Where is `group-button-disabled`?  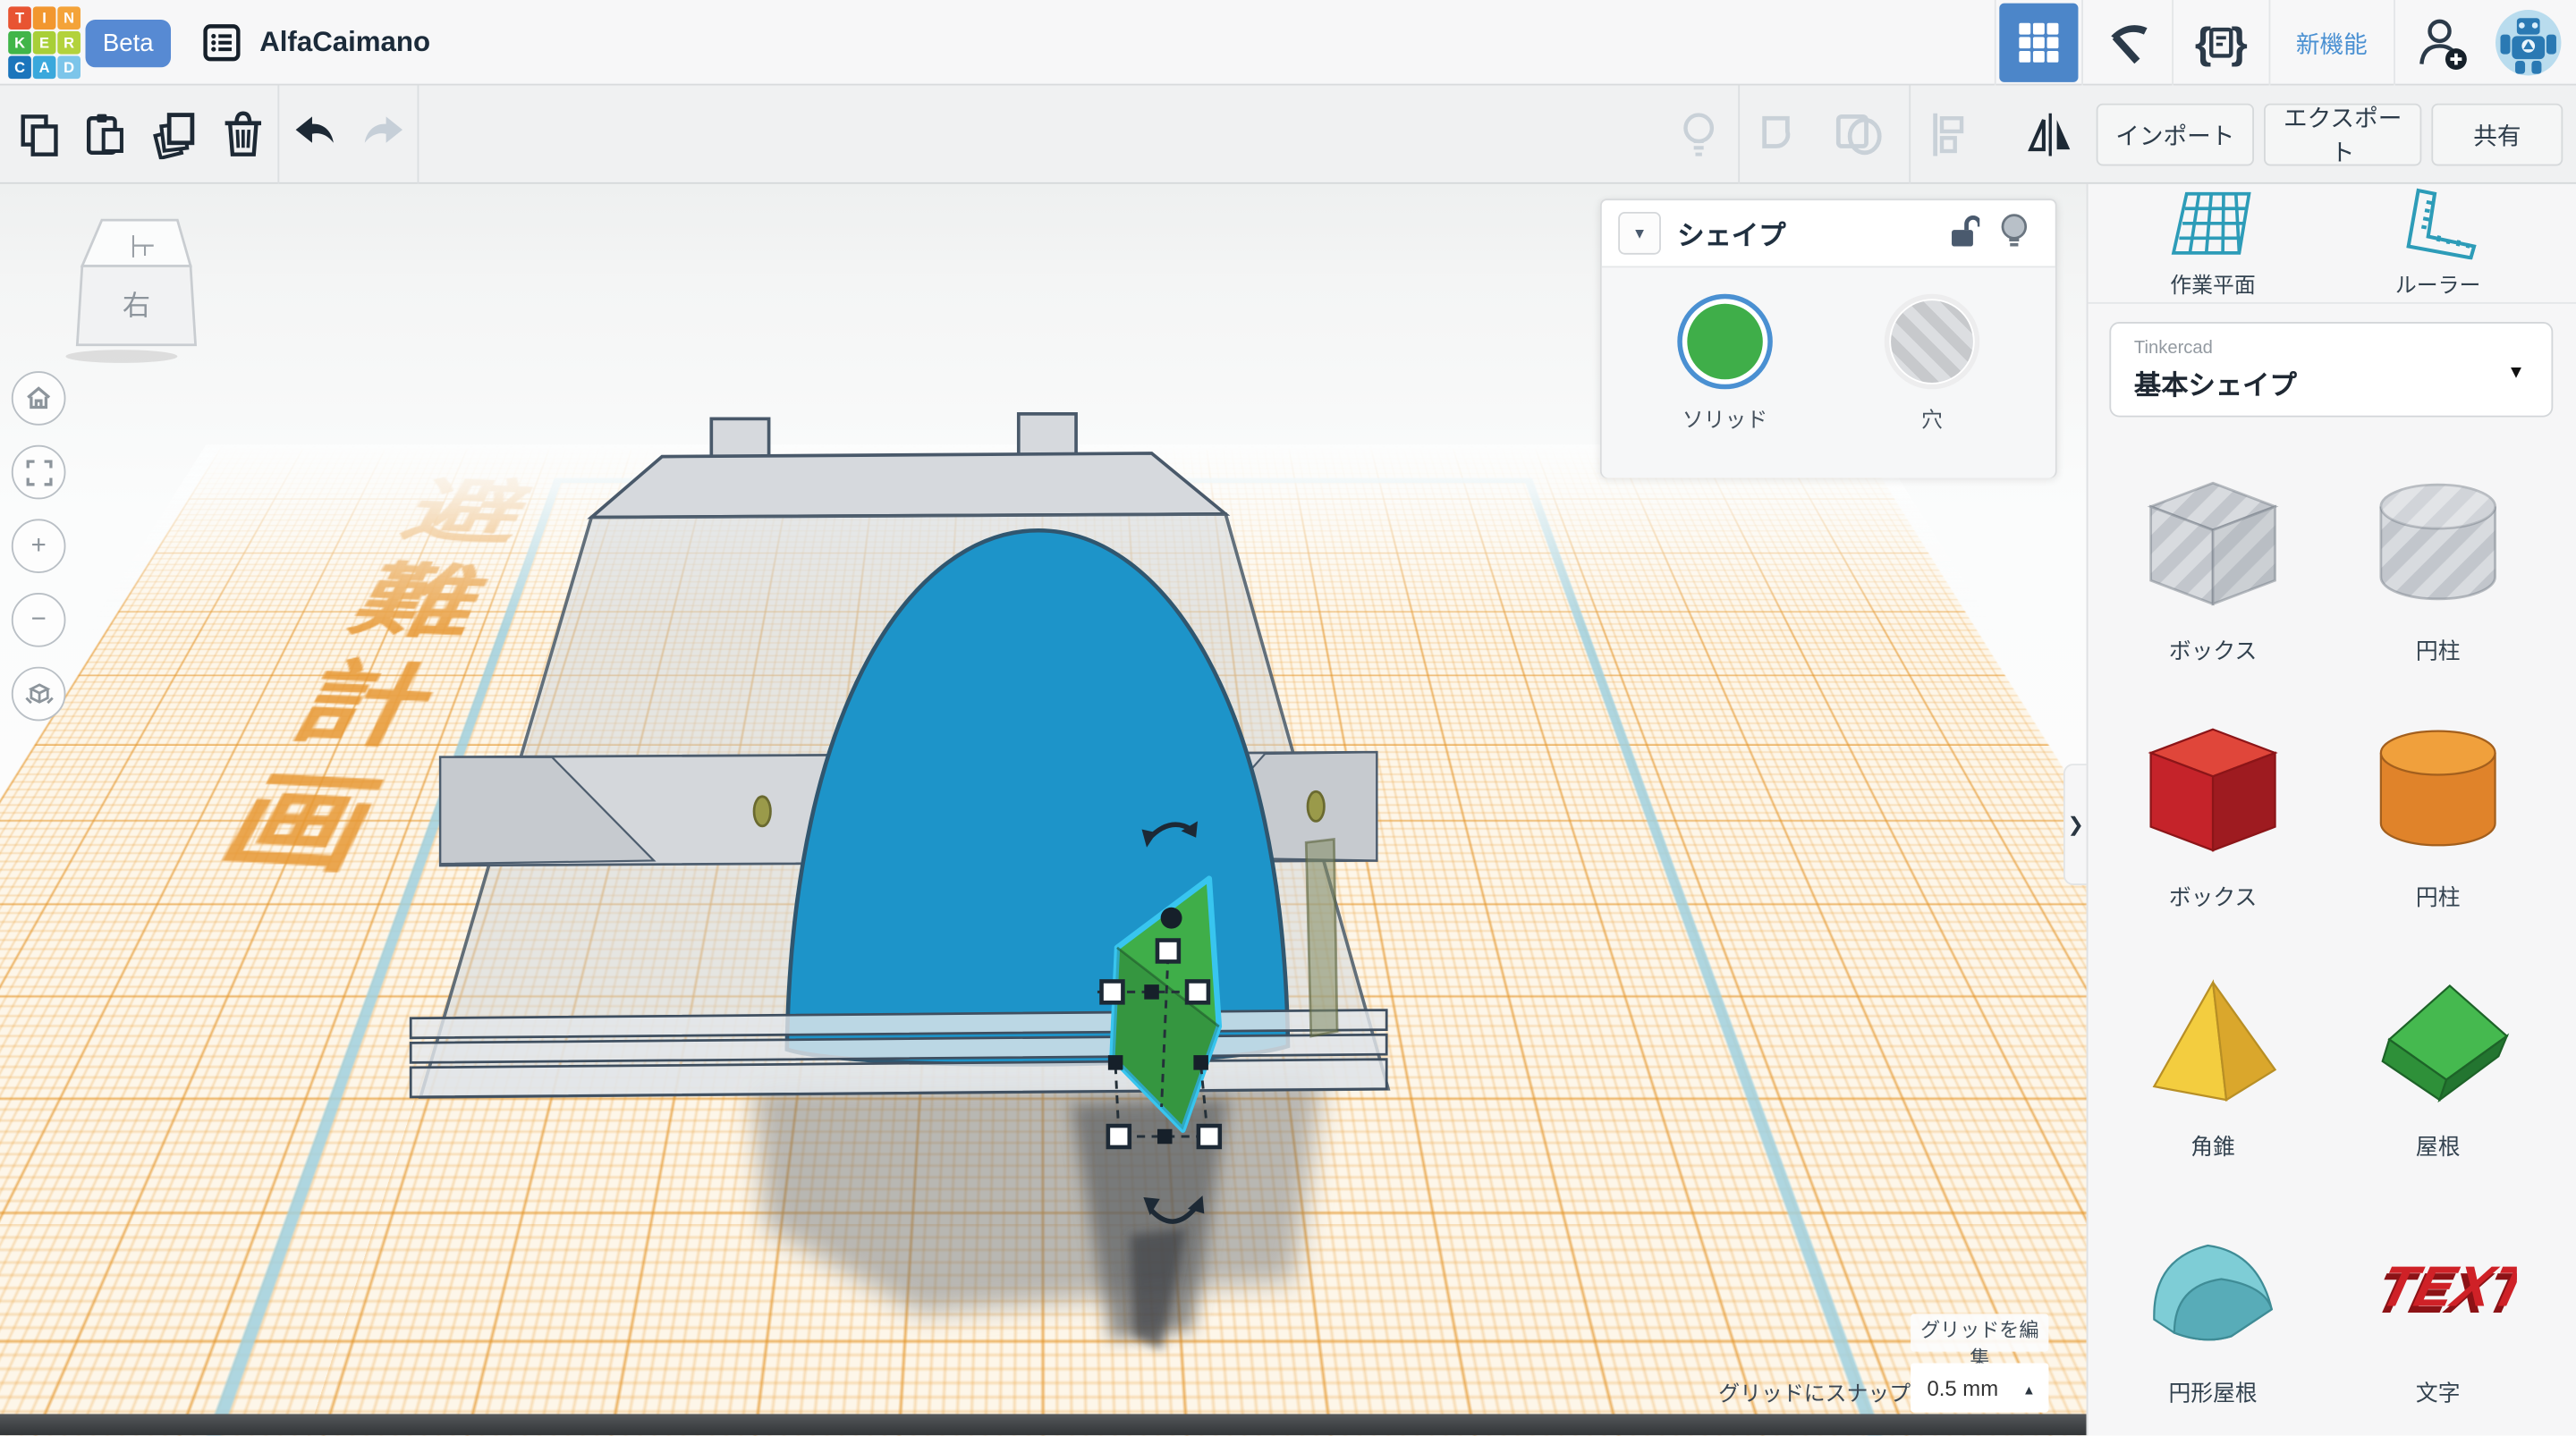 group-button-disabled is located at coordinates (1784, 134).